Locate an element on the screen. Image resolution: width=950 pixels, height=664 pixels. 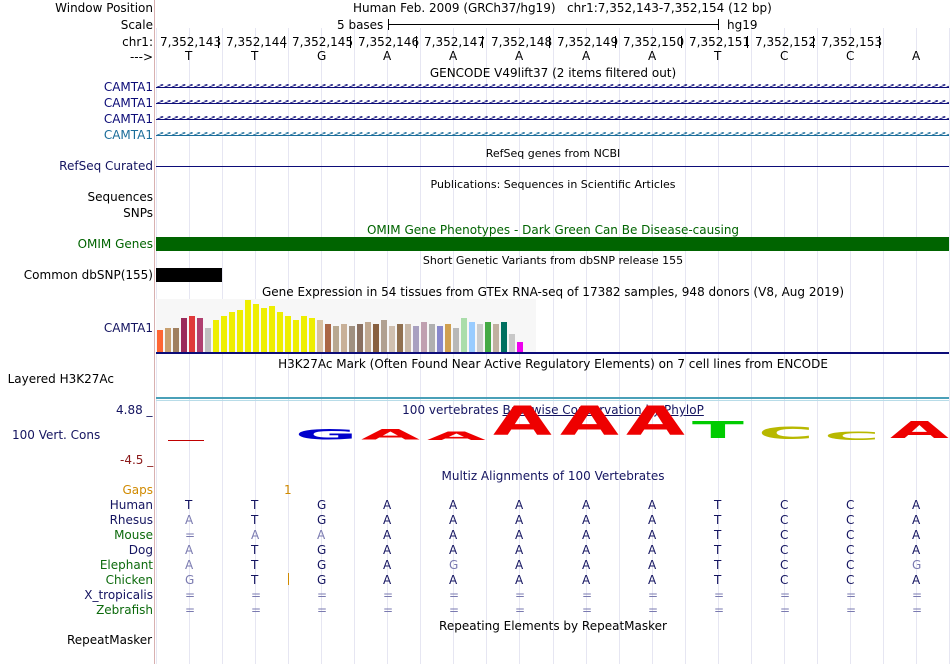
coordinate-label: 7,352,150 is located at coordinates (654, 42).